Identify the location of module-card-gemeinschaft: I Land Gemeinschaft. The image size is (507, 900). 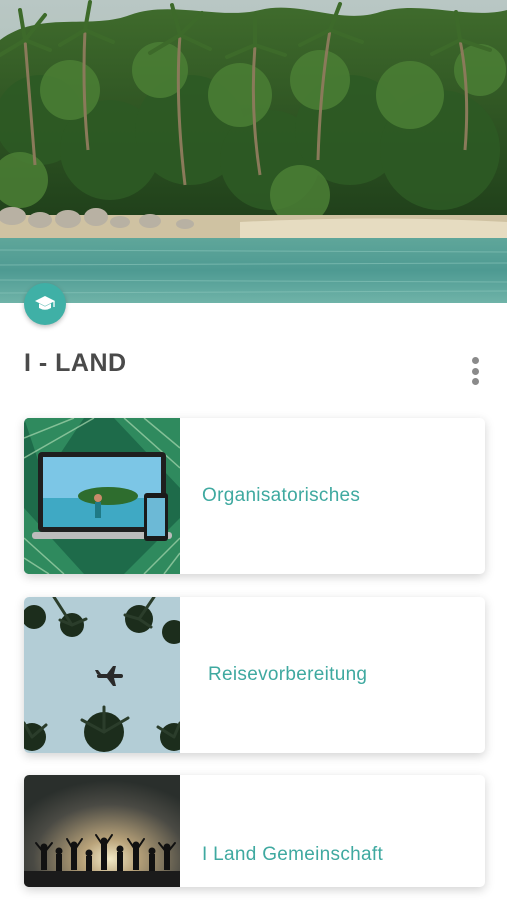
(254, 831).